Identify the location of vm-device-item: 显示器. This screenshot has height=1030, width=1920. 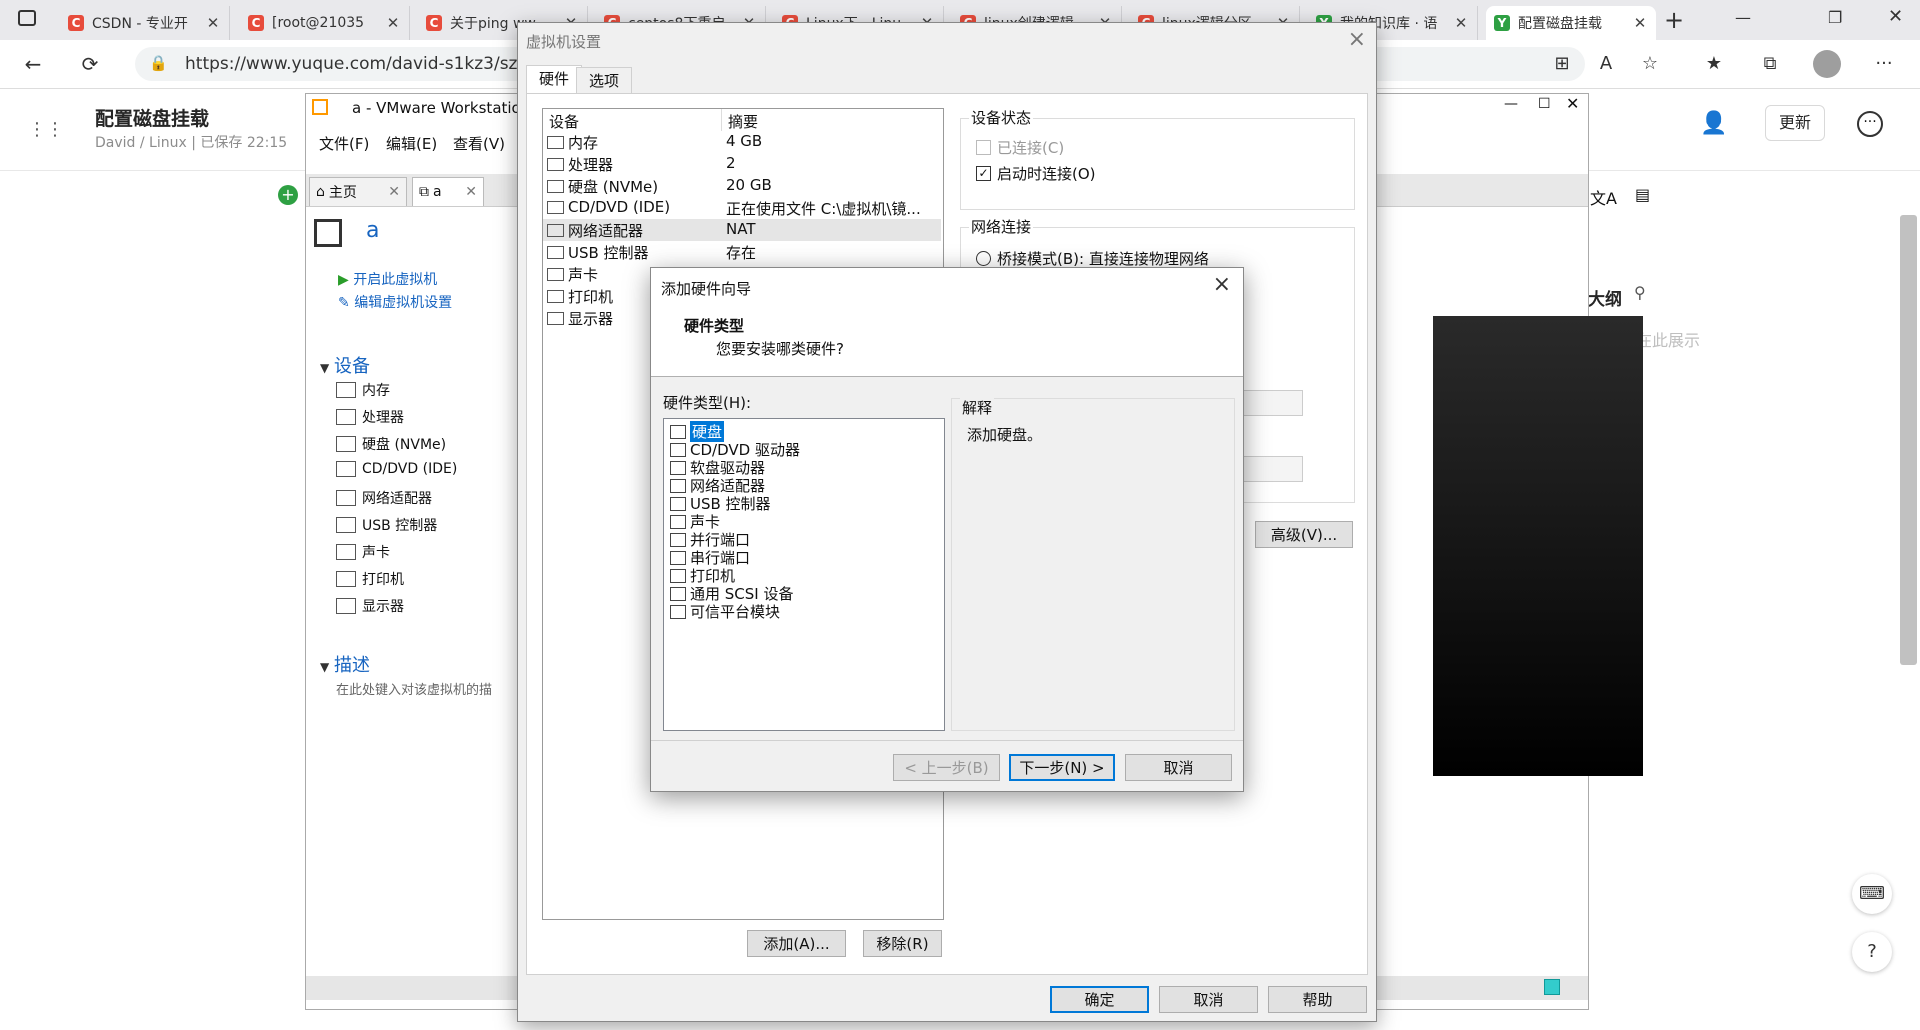
(370, 606).